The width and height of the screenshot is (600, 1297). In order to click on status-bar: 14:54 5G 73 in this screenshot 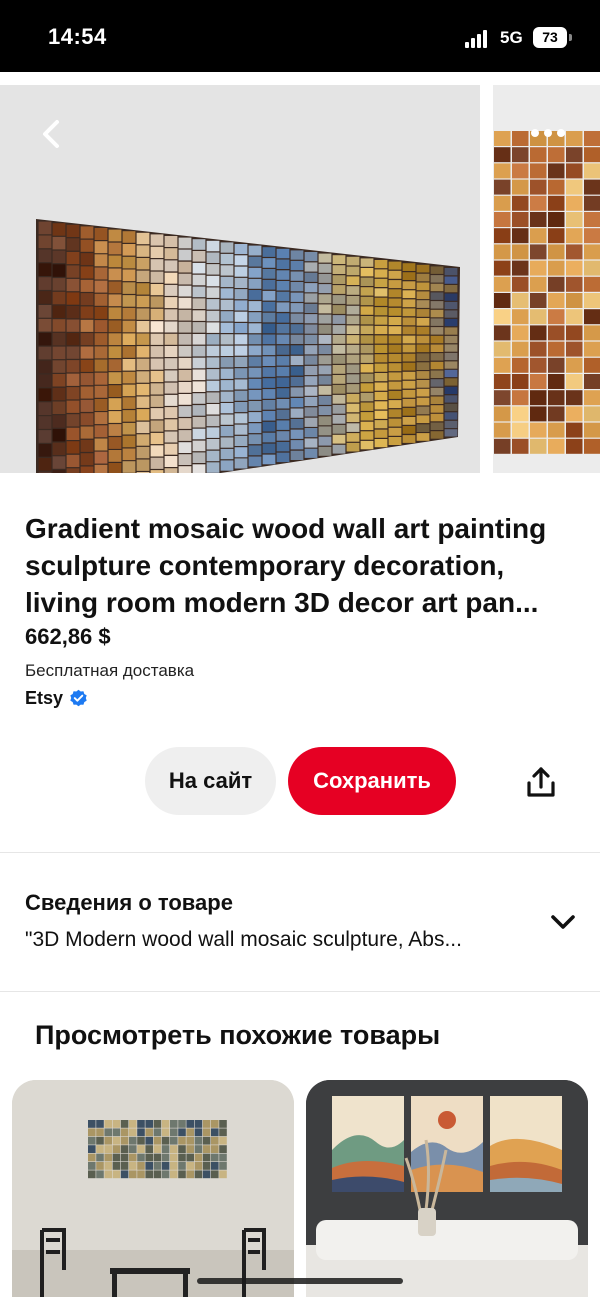, I will do `click(300, 36)`.